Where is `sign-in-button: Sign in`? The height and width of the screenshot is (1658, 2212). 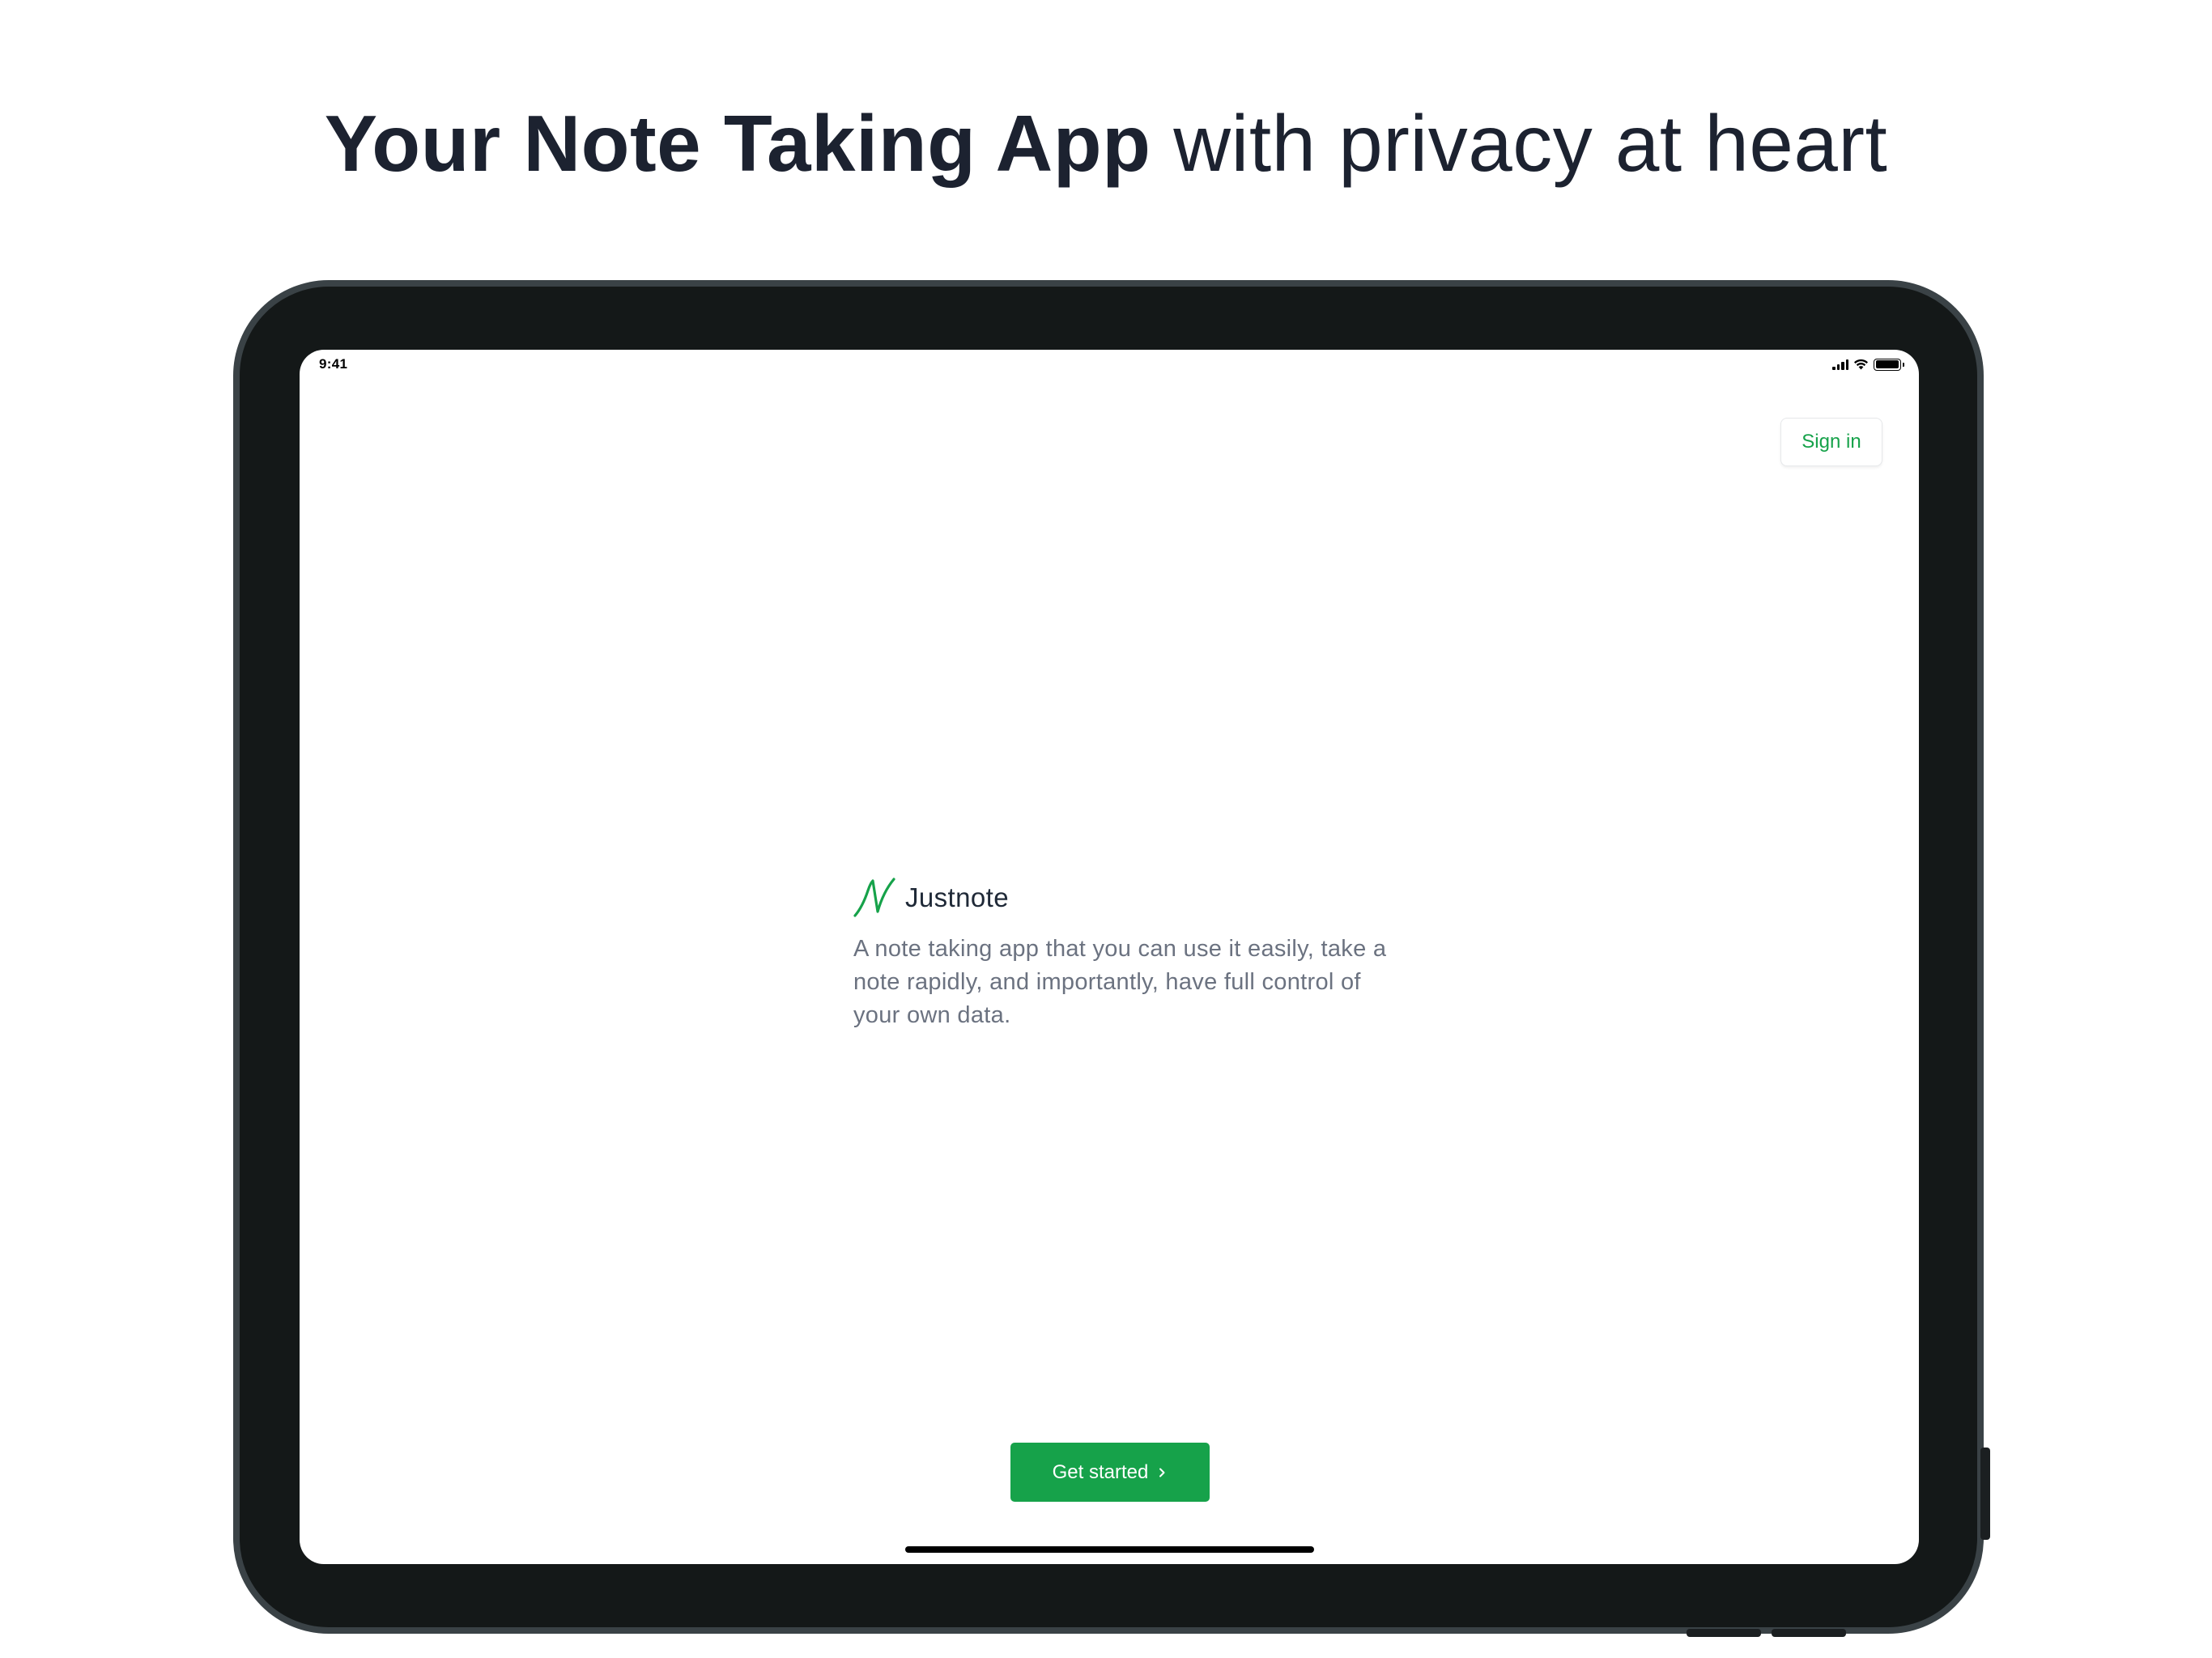
sign-in-button: Sign in is located at coordinates (1831, 442).